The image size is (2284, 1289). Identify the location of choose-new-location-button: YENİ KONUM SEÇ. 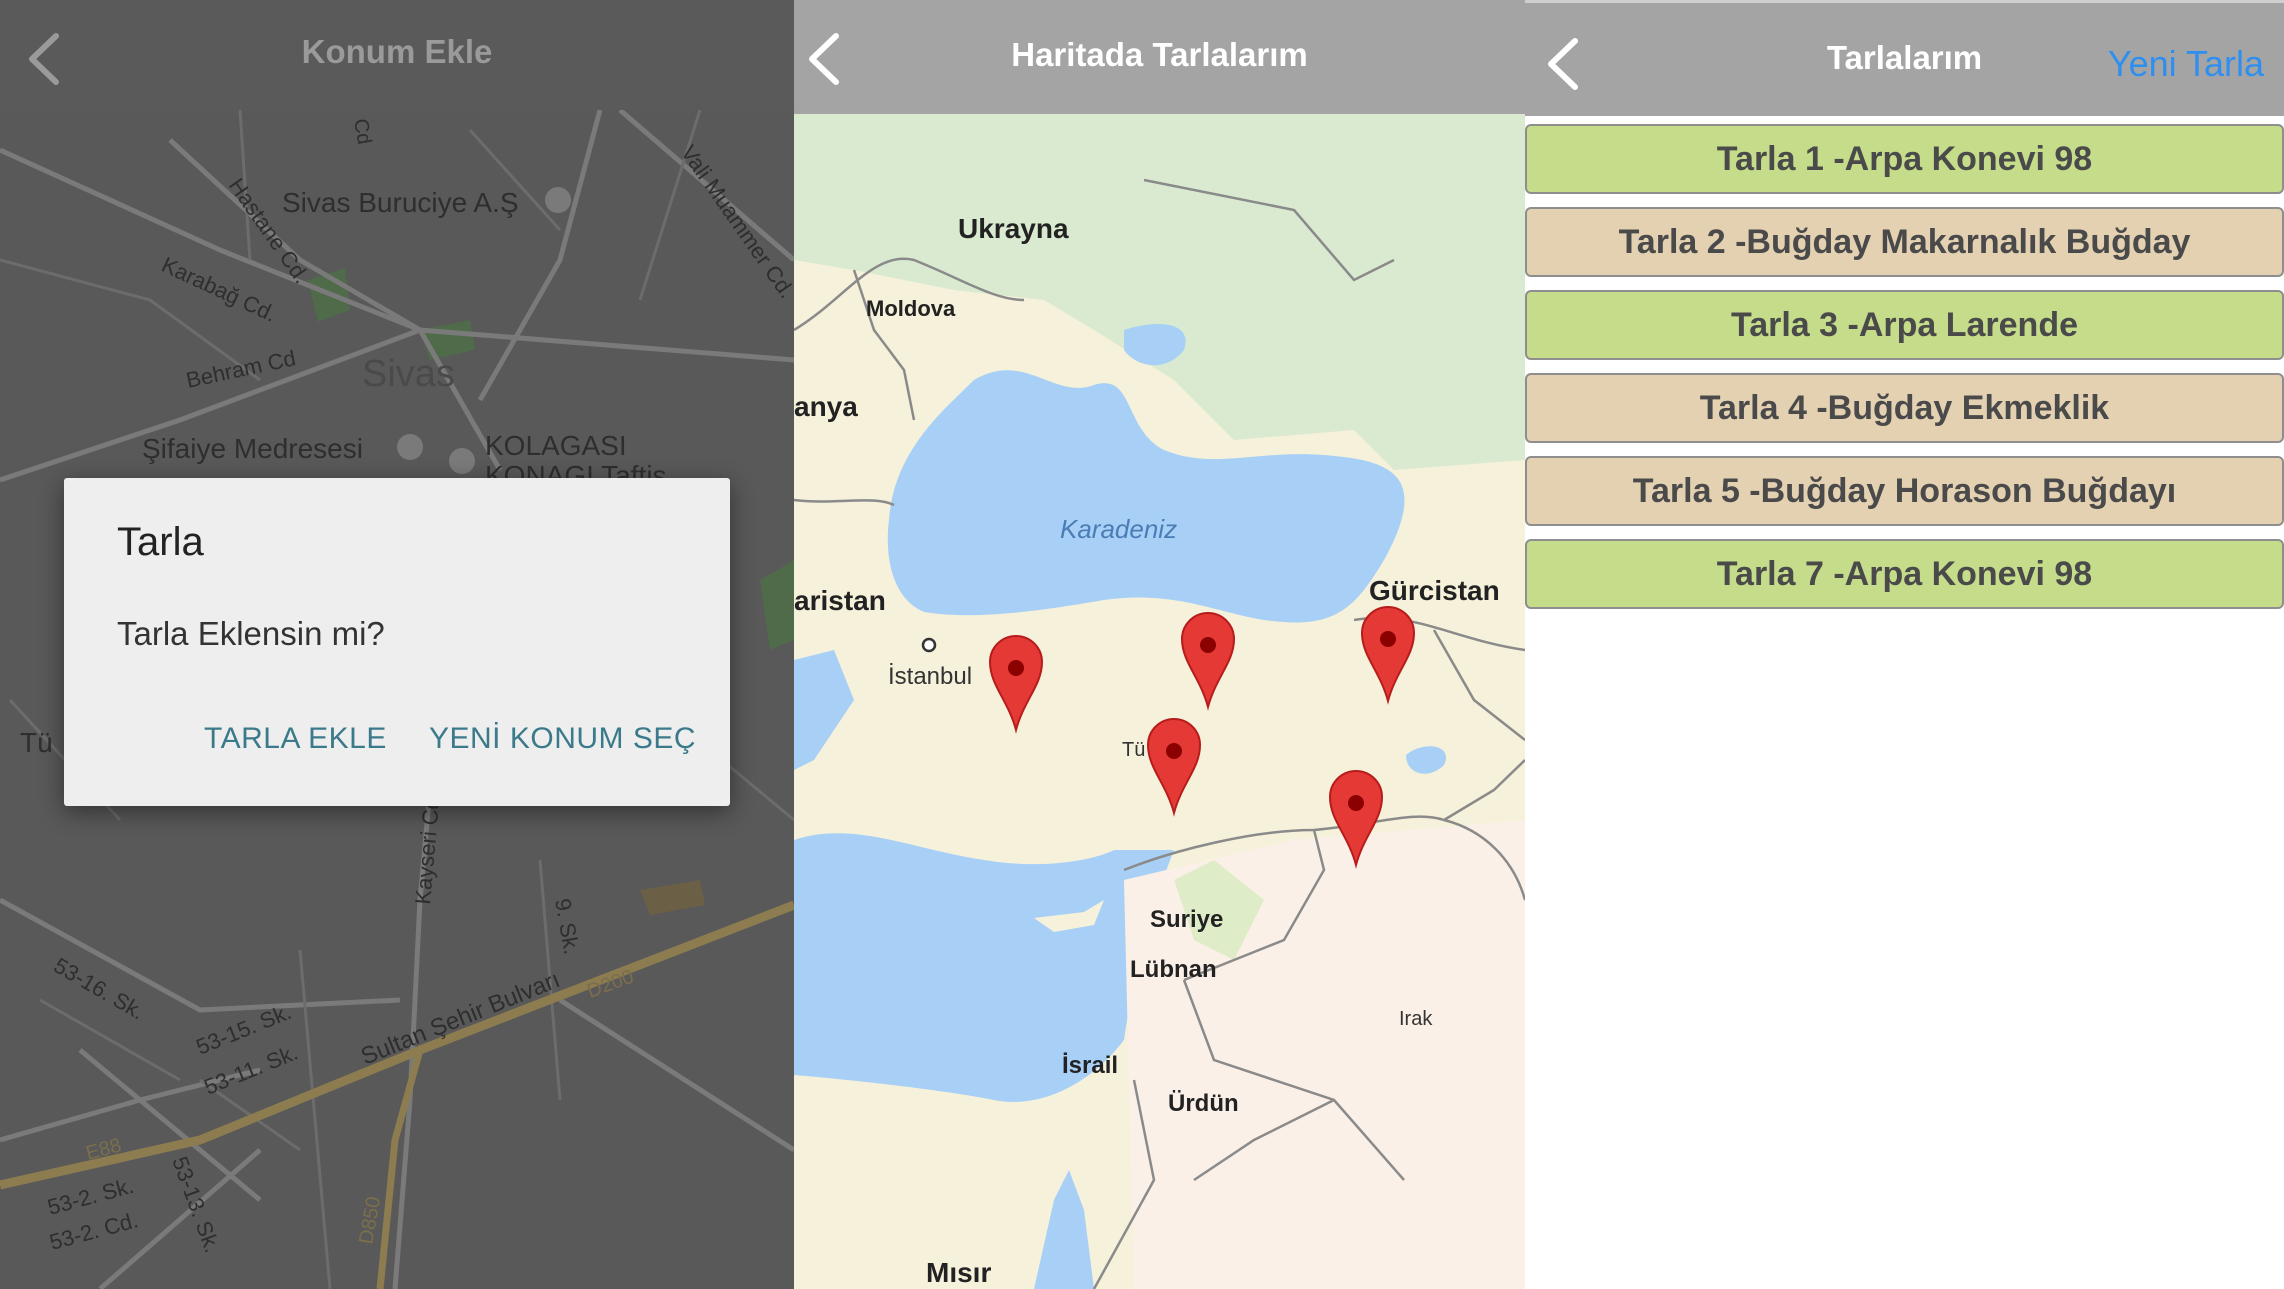
(562, 739).